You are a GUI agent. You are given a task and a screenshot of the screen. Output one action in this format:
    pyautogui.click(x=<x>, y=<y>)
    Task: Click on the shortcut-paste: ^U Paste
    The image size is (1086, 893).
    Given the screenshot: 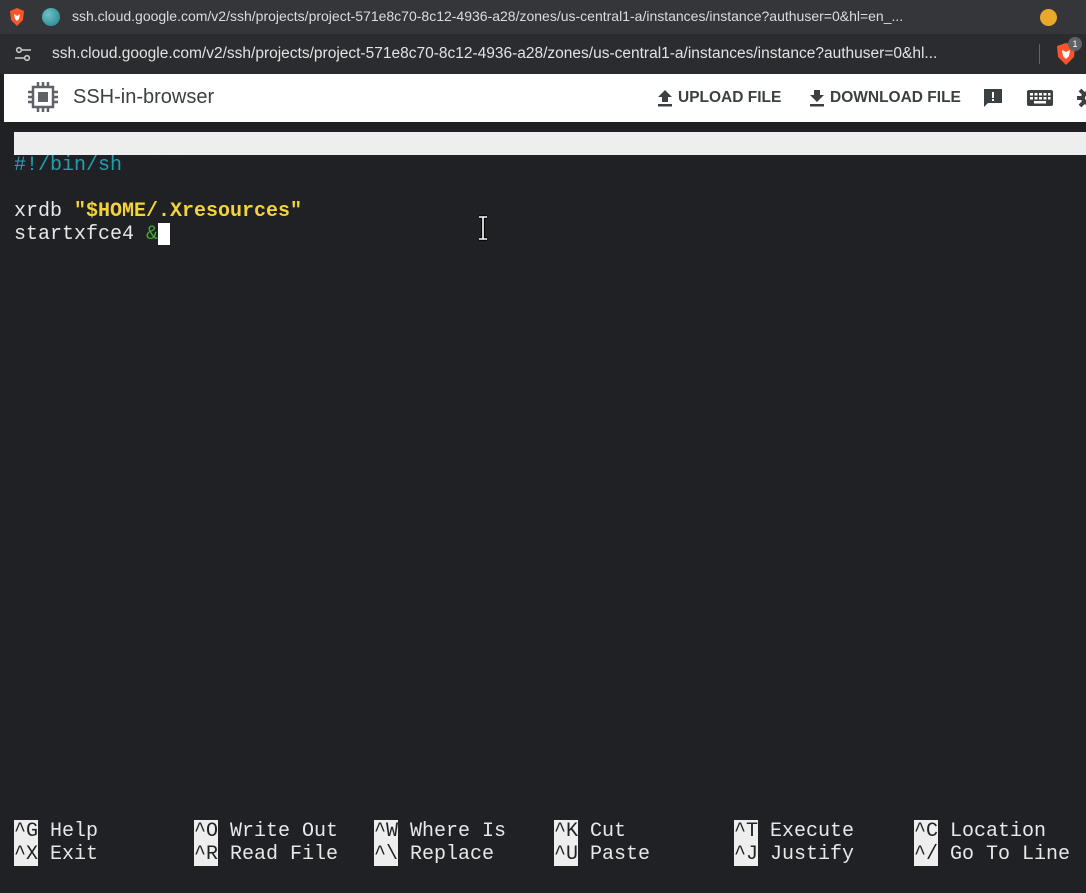 What is the action you would take?
    pyautogui.click(x=602, y=854)
    